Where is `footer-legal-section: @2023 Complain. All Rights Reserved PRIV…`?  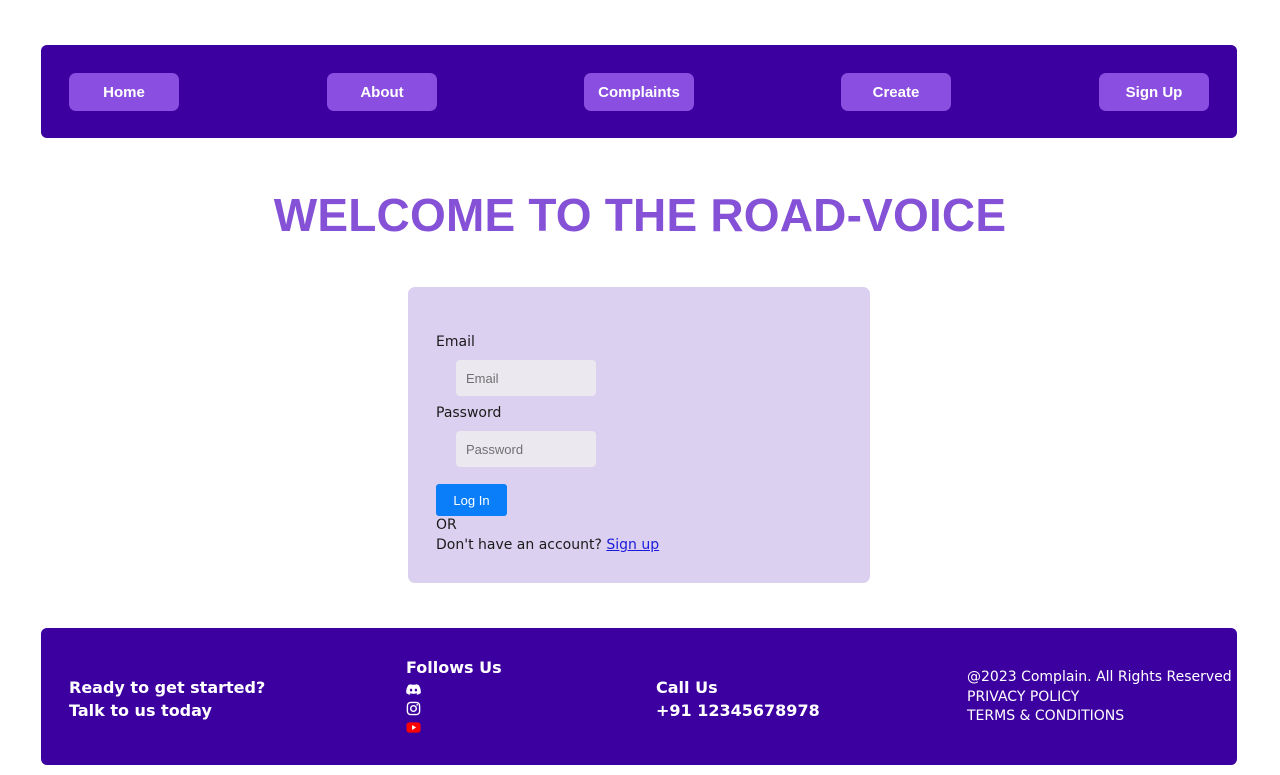
footer-legal-section: @2023 Complain. All Rights Reserved PRIV… is located at coordinates (1099, 697).